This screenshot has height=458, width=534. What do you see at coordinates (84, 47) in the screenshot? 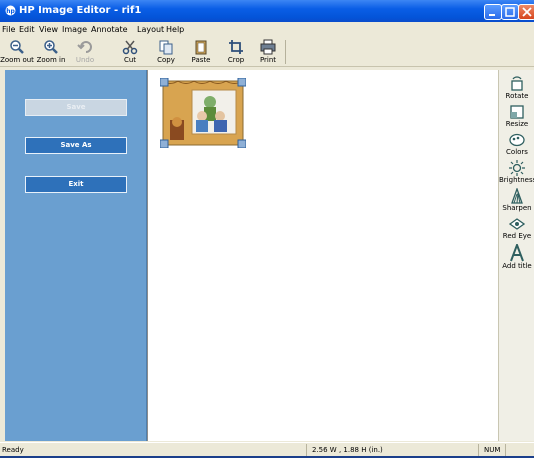
I see `undo-icon` at bounding box center [84, 47].